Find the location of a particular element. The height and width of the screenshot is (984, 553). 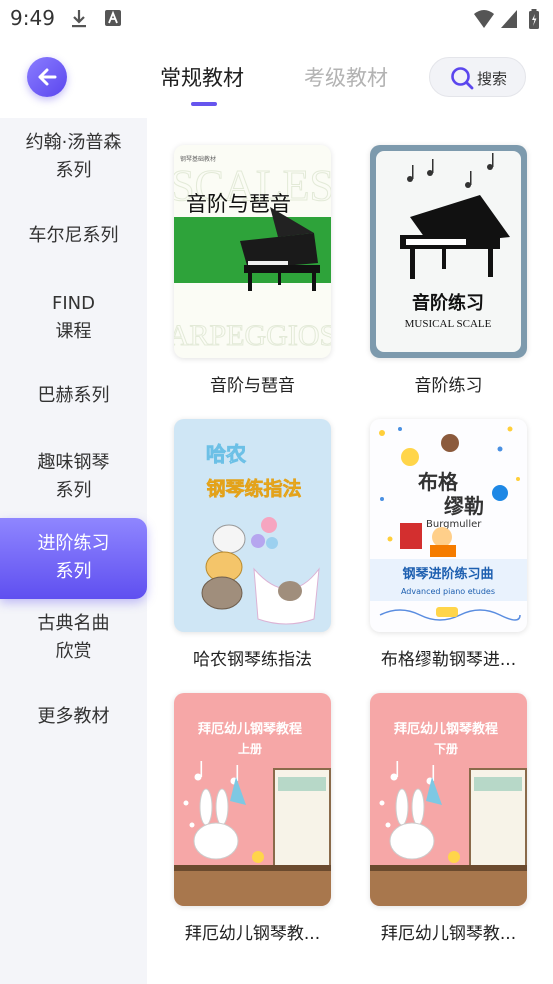

wifi-icon is located at coordinates (484, 21).